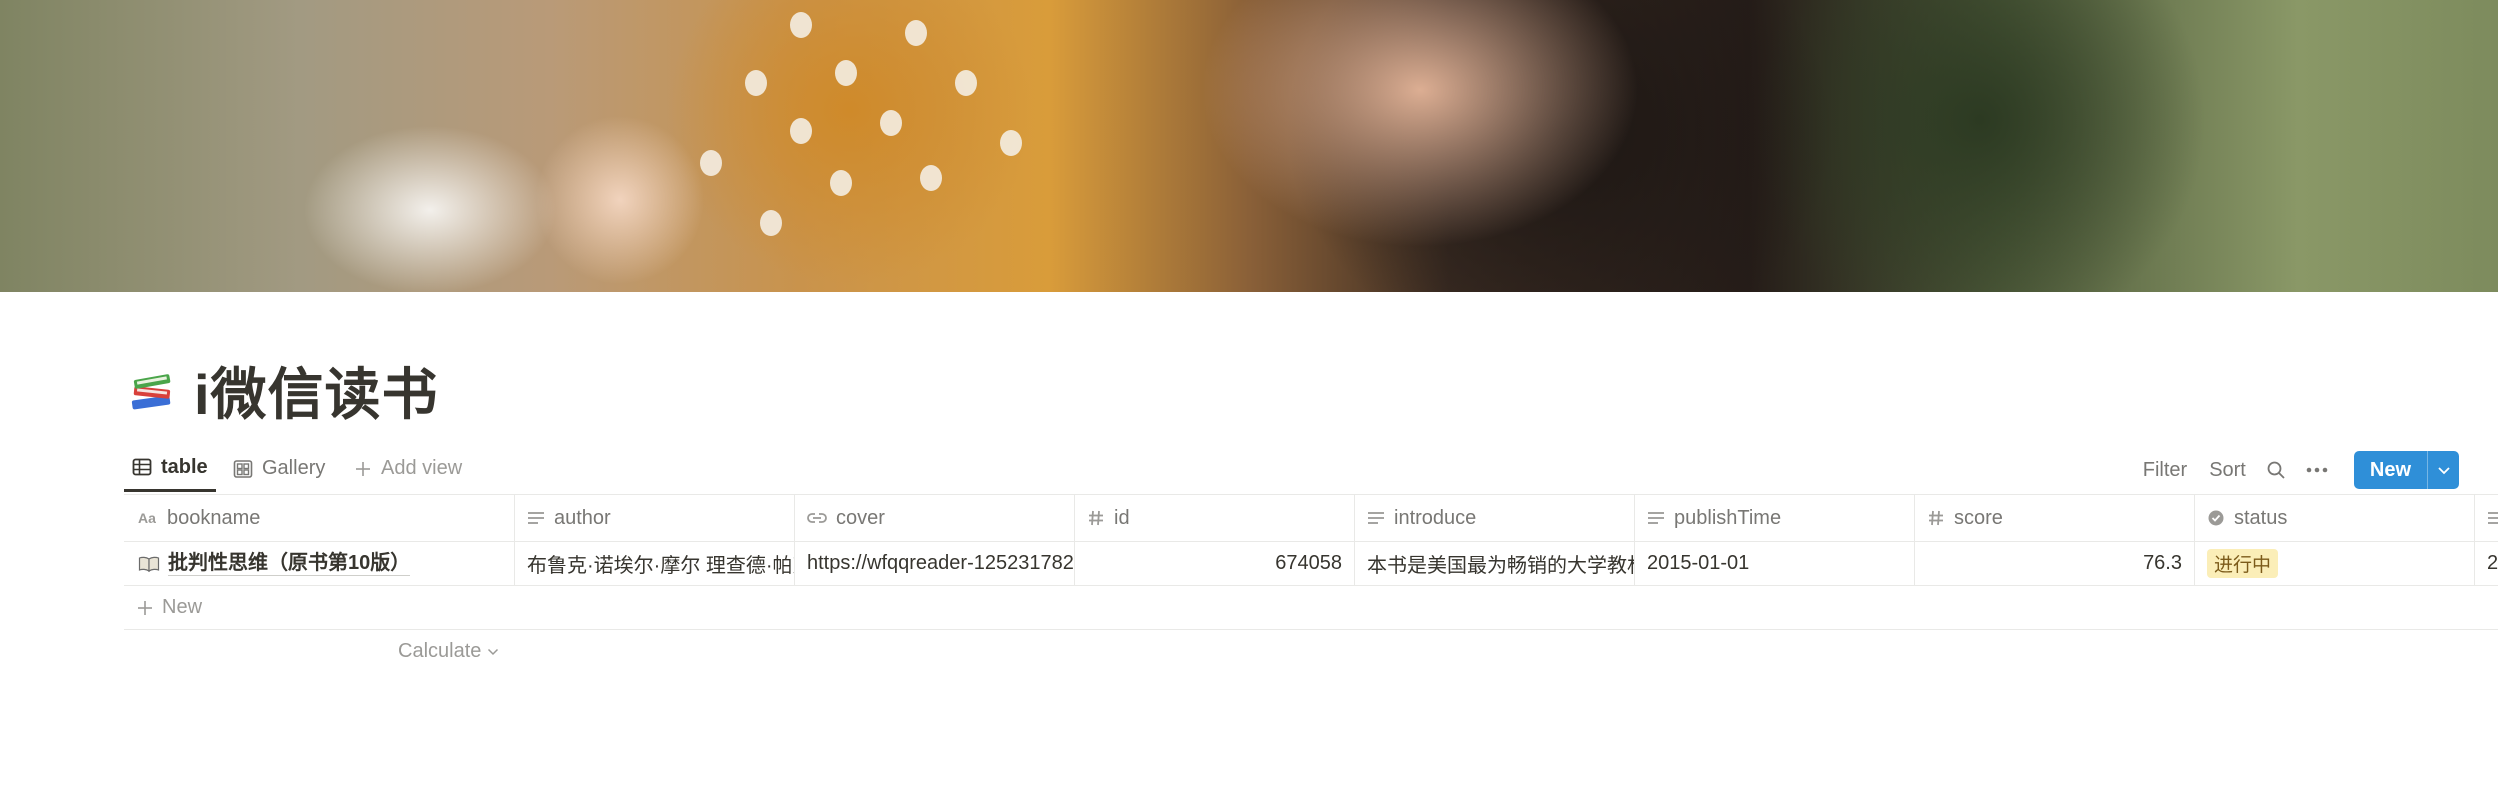  Describe the element at coordinates (582, 517) in the screenshot. I see `column-label: author` at that location.